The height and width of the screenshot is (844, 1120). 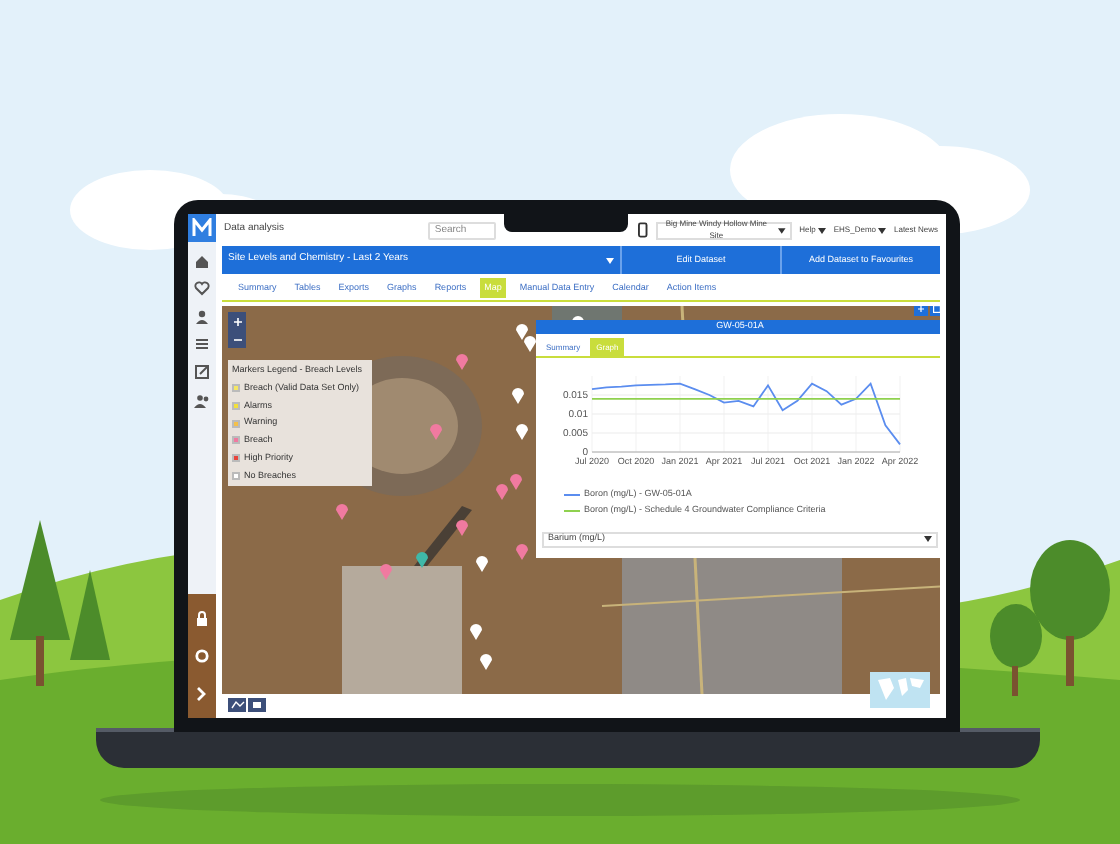 What do you see at coordinates (202, 316) in the screenshot?
I see `person-icon` at bounding box center [202, 316].